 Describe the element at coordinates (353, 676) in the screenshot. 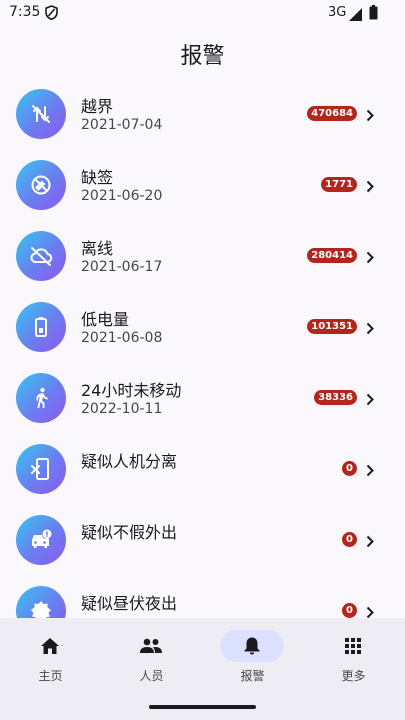

I see `nav-label: 更多` at that location.